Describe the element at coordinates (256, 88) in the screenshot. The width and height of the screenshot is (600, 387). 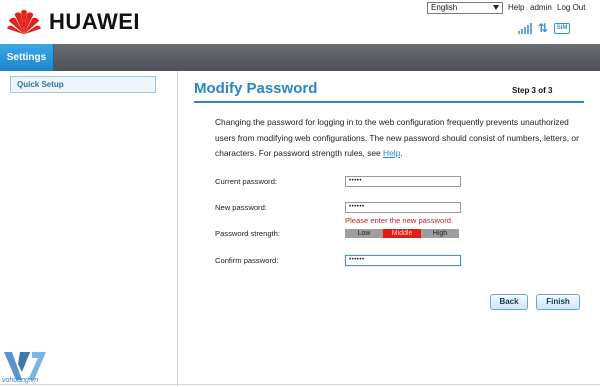
I see `page-title: Modify Password` at that location.